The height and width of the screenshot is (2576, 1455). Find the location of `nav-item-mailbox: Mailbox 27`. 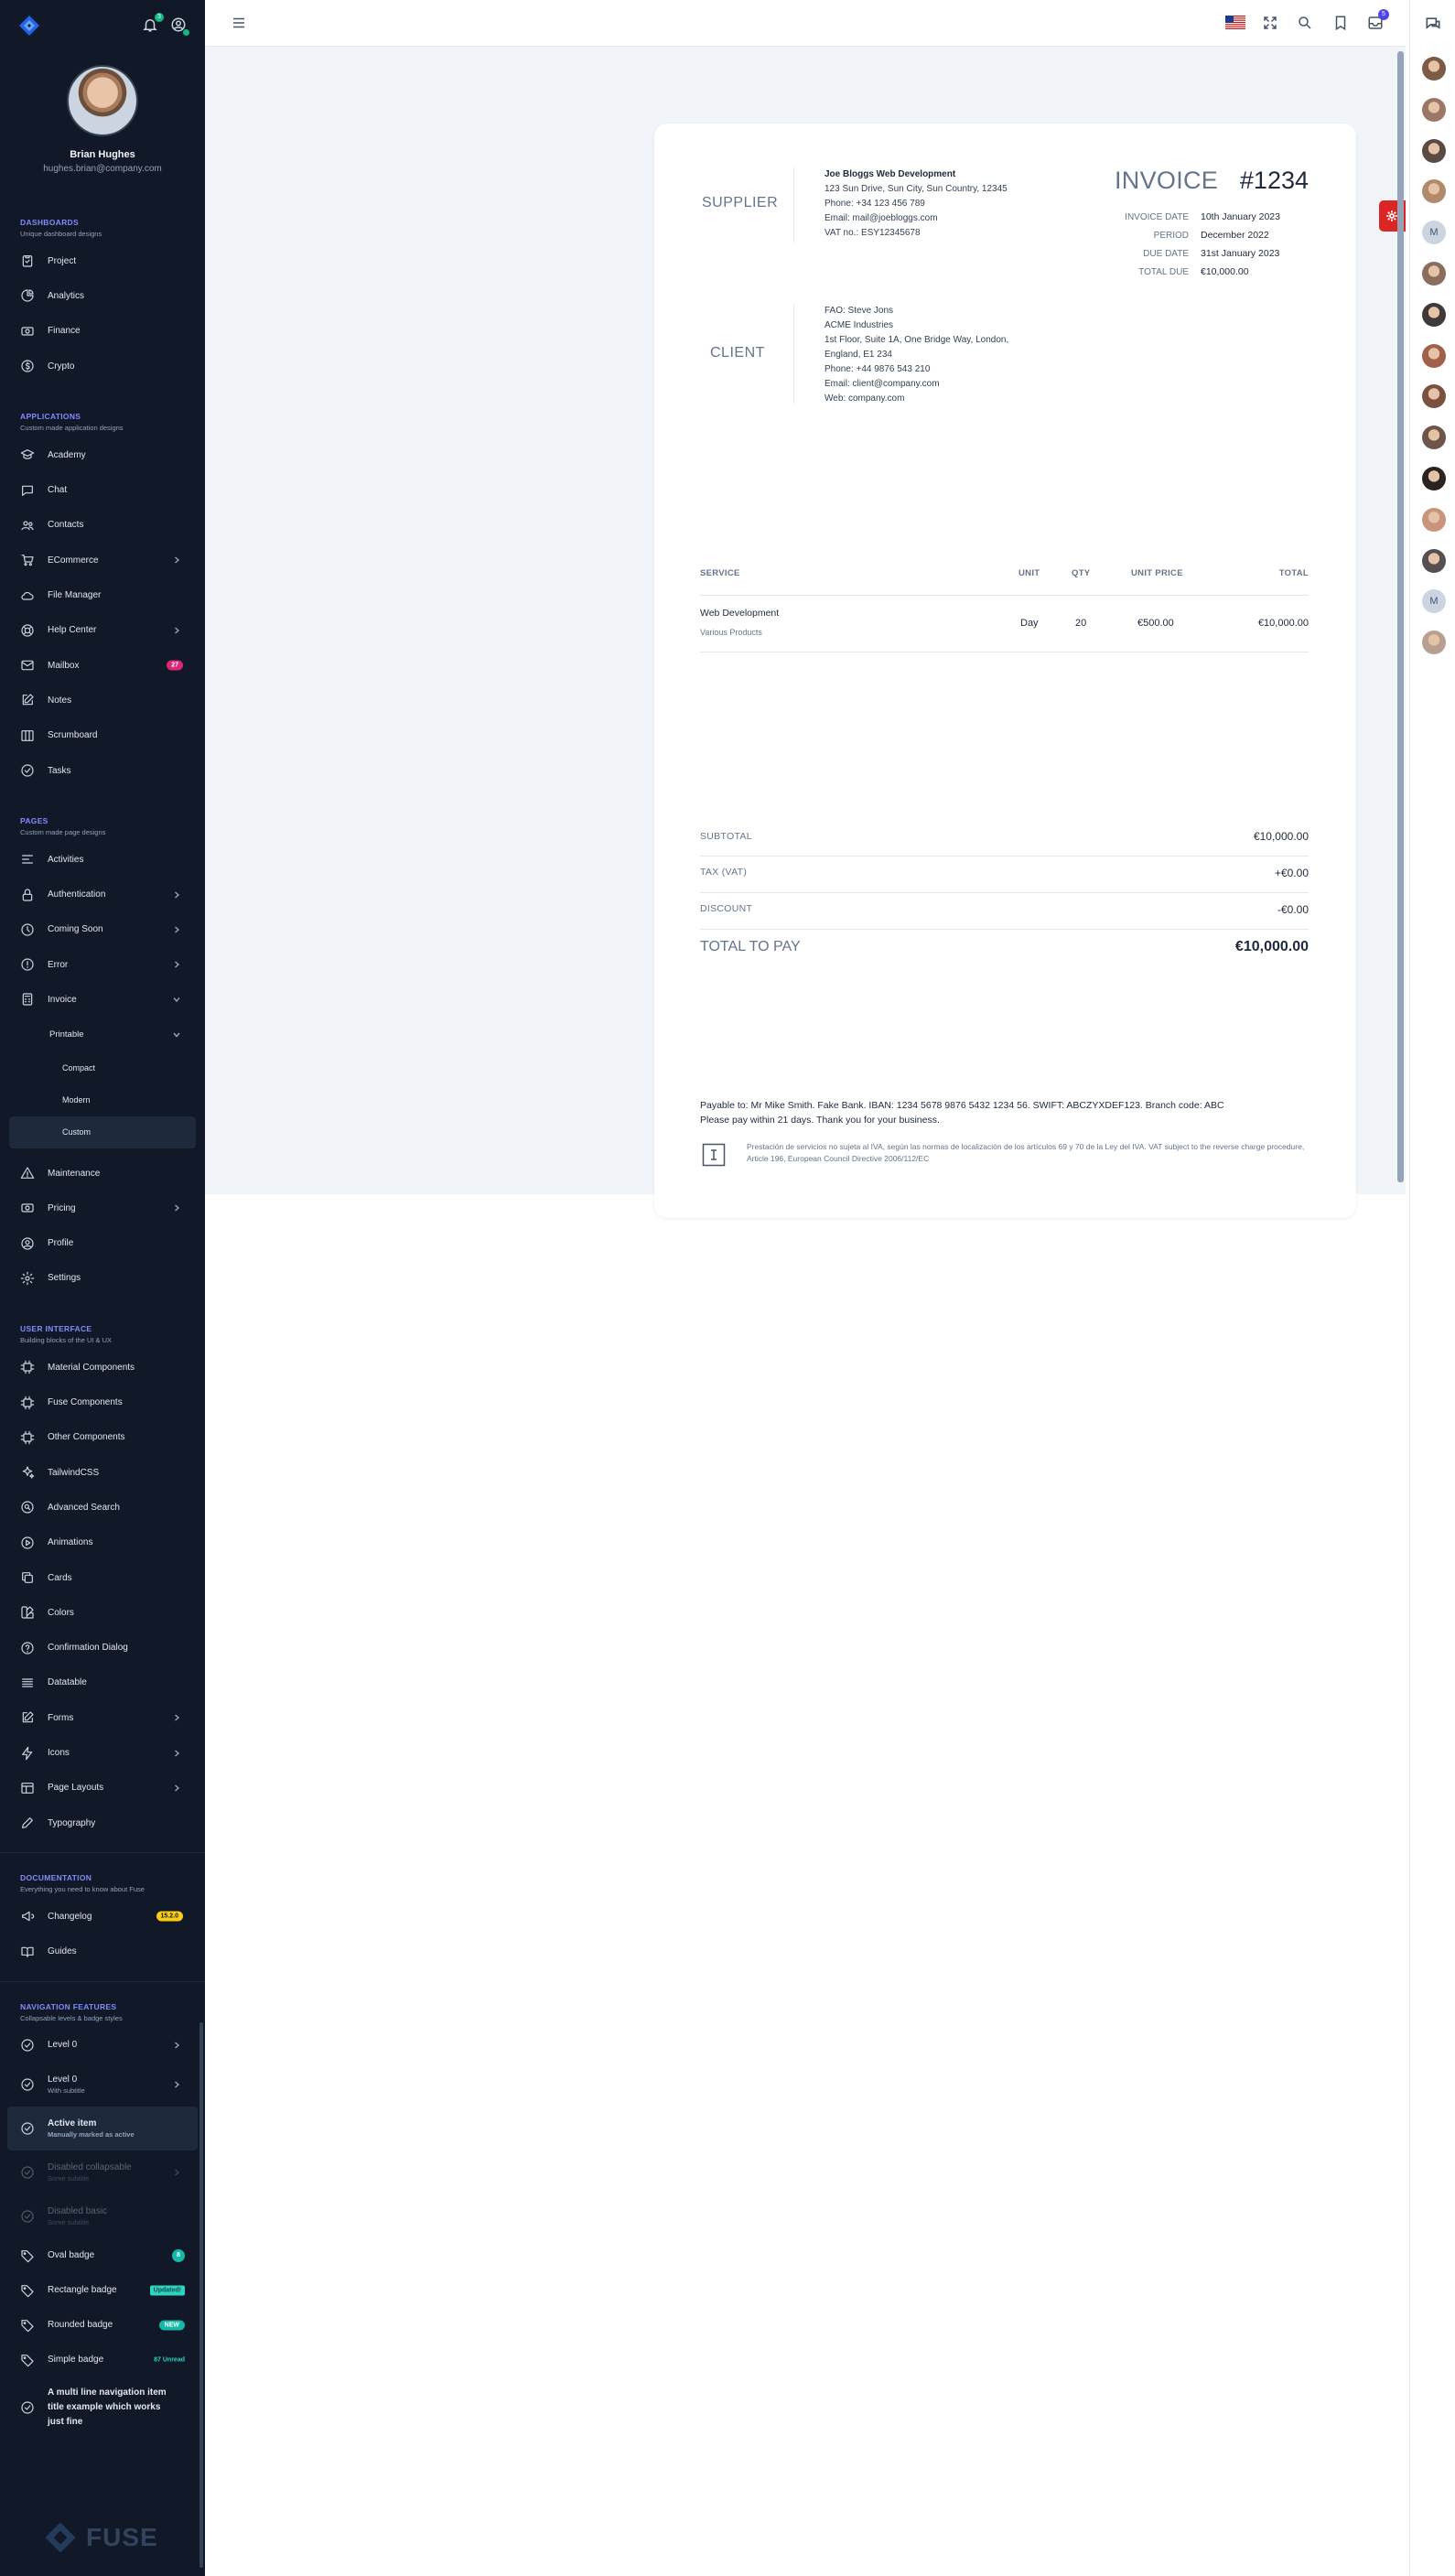

nav-item-mailbox: Mailbox 27 is located at coordinates (102, 665).